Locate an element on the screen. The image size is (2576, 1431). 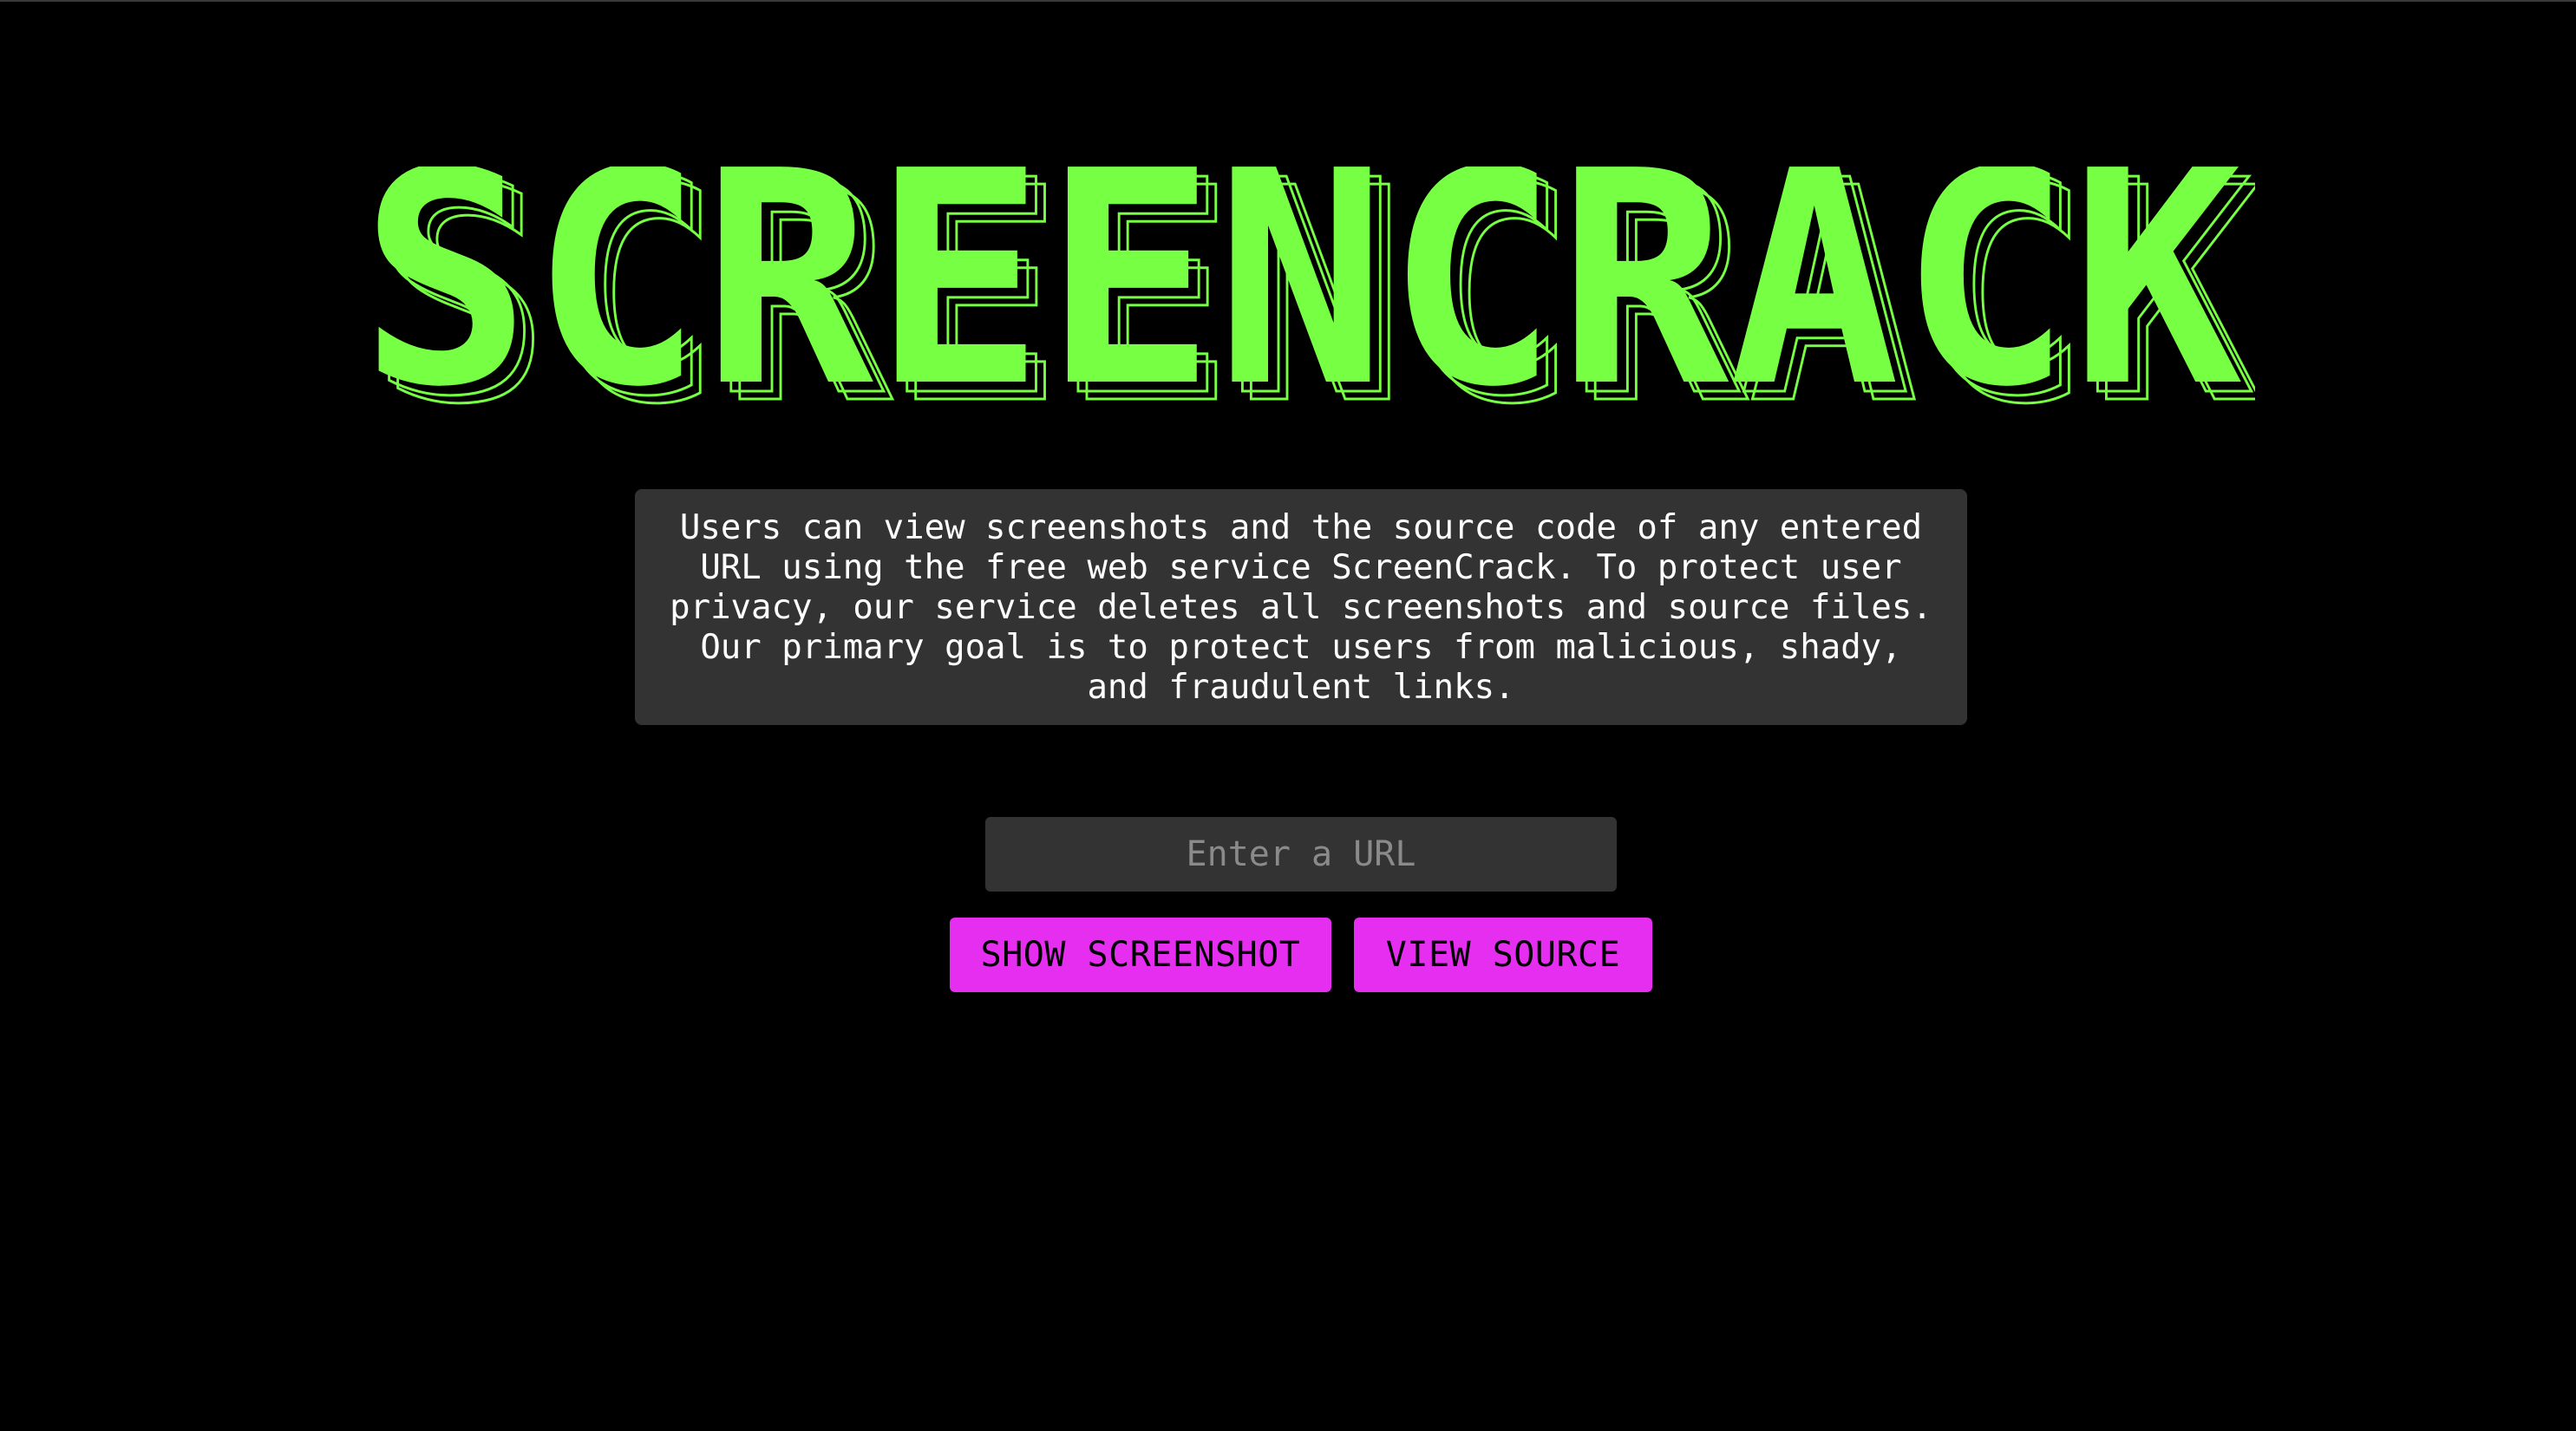
show-screenshot-button: SHOW SCREENSHOT is located at coordinates (1140, 955).